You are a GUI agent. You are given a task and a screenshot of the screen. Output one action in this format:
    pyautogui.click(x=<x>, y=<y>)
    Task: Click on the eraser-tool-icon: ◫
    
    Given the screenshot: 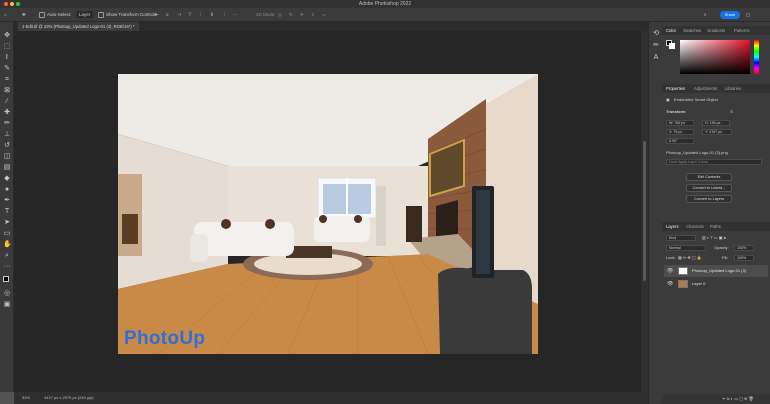 What is the action you would take?
    pyautogui.click(x=7, y=157)
    